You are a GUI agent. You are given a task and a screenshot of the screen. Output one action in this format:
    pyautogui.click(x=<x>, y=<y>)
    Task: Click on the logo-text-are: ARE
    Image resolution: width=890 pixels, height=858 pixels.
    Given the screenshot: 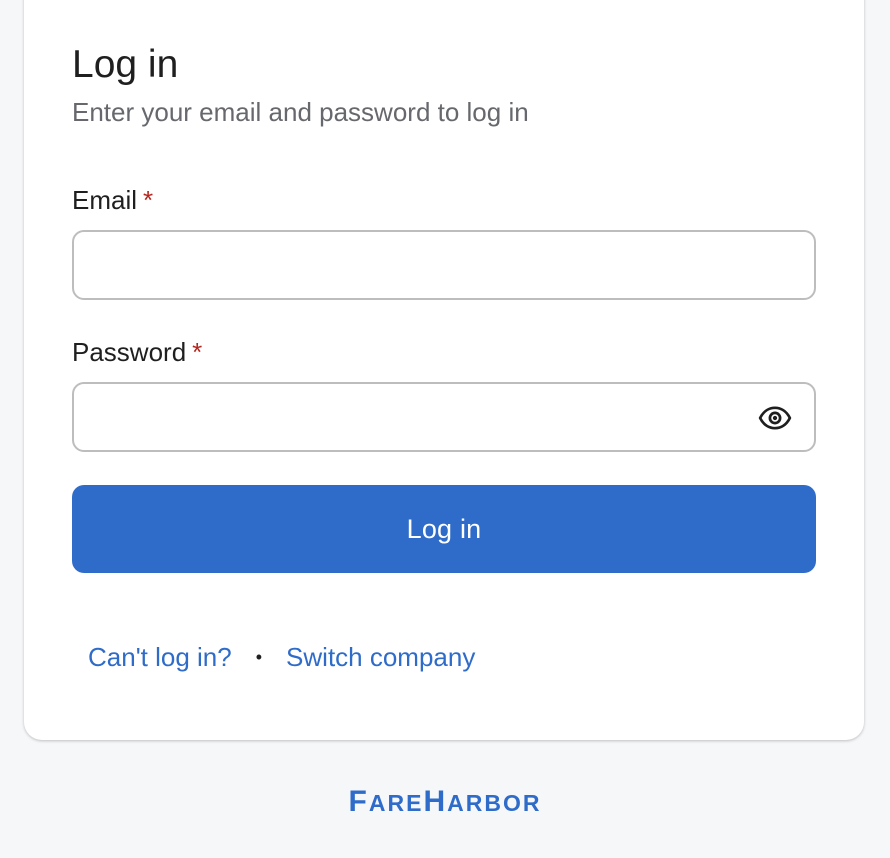 What is the action you would take?
    pyautogui.click(x=396, y=803)
    